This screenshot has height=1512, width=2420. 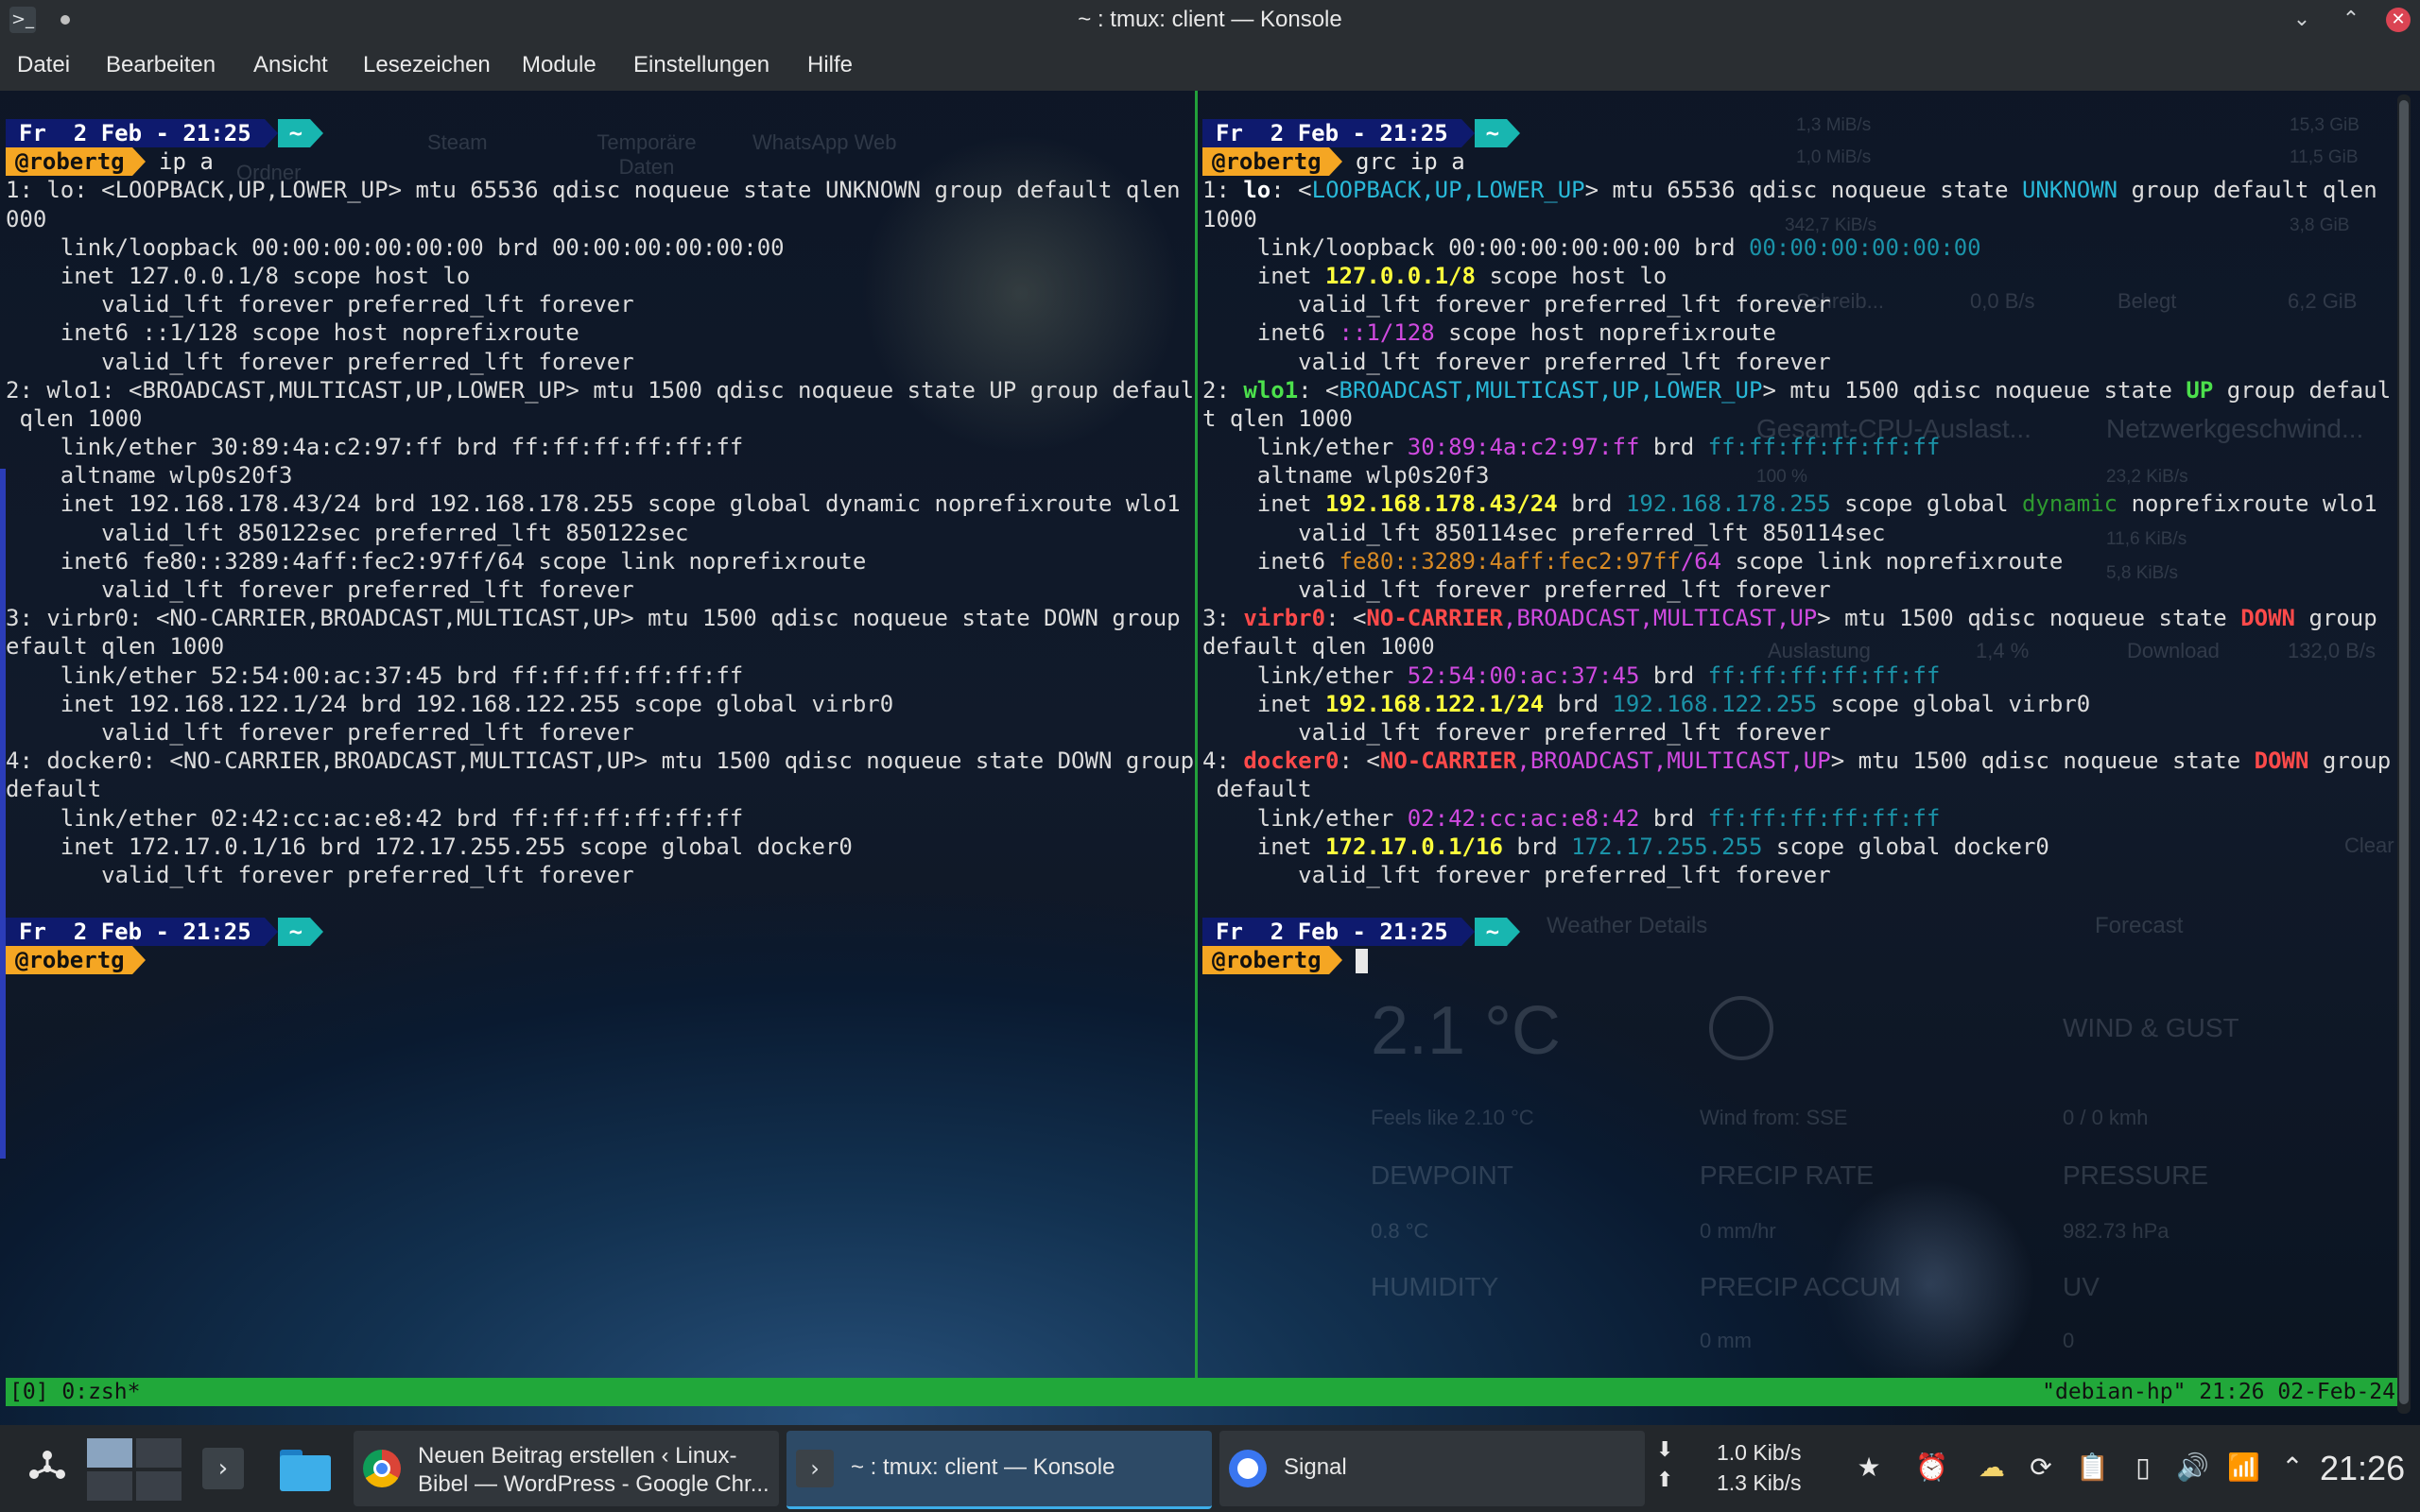 What do you see at coordinates (2218, 1392) in the screenshot?
I see `tmux-host-clock: "debian-hp" 21:26 02-Feb-24` at bounding box center [2218, 1392].